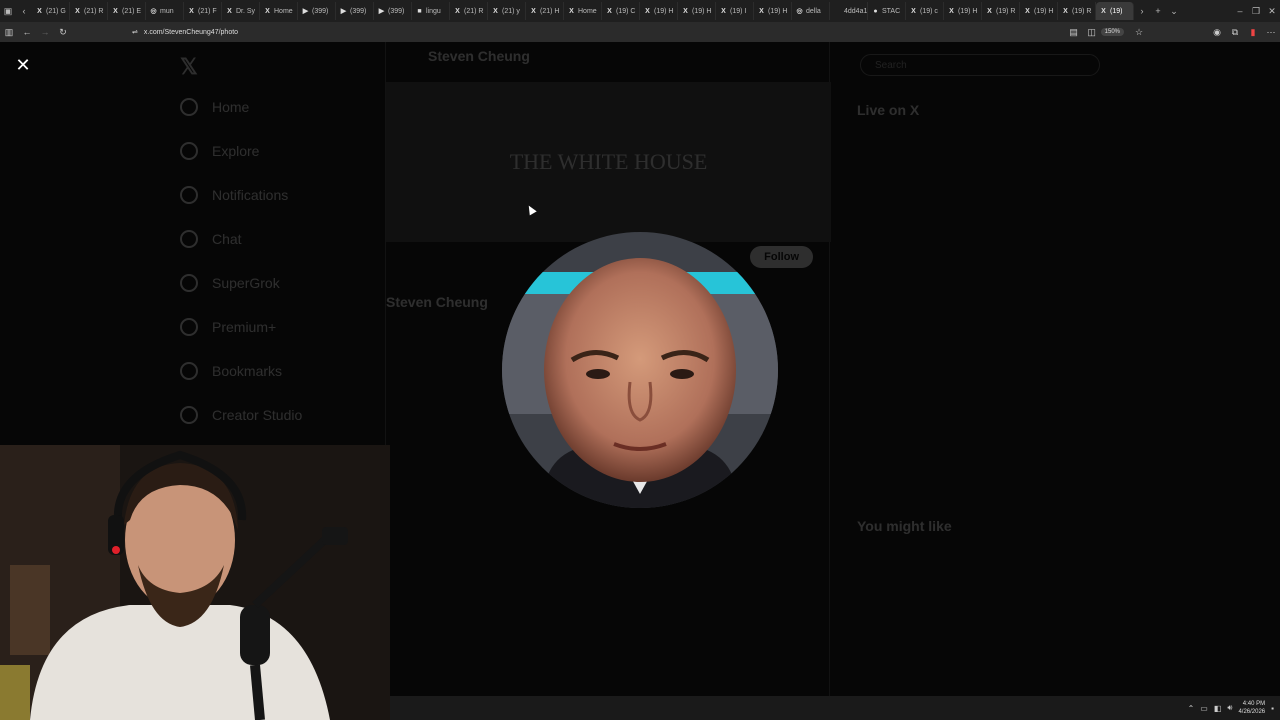 The height and width of the screenshot is (720, 1280). Describe the element at coordinates (431, 11) in the screenshot. I see `browser-tab: ■ lingu` at that location.